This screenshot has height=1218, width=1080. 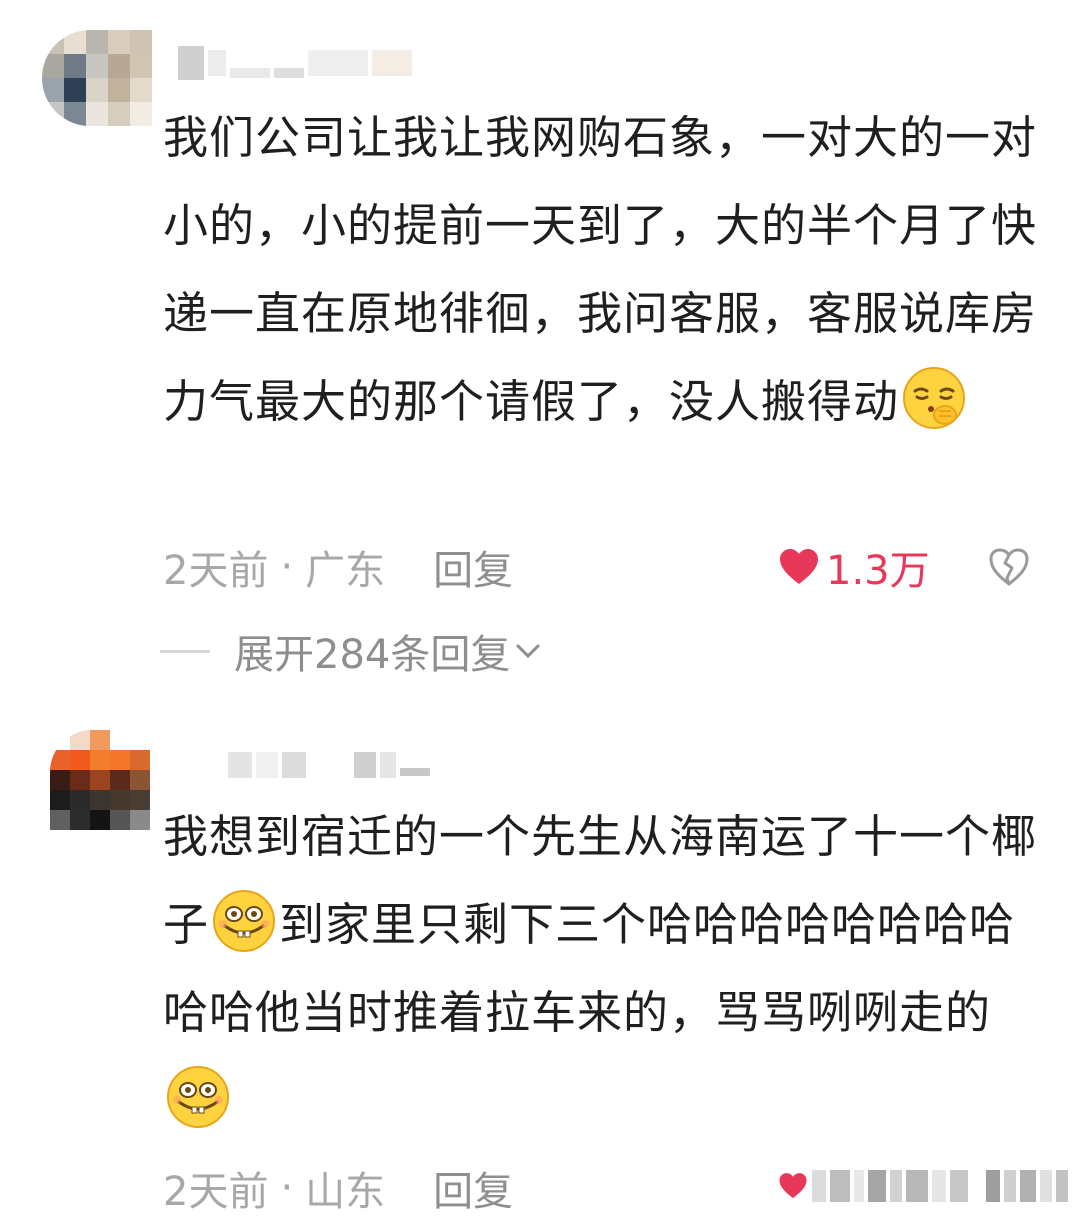 I want to click on like-button, so click(x=873, y=1186).